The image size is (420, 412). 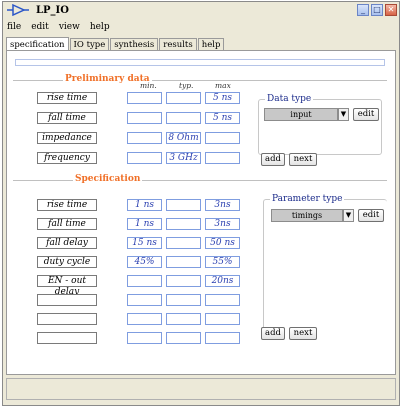 I want to click on prelim-frequency-max, so click(x=222, y=158).